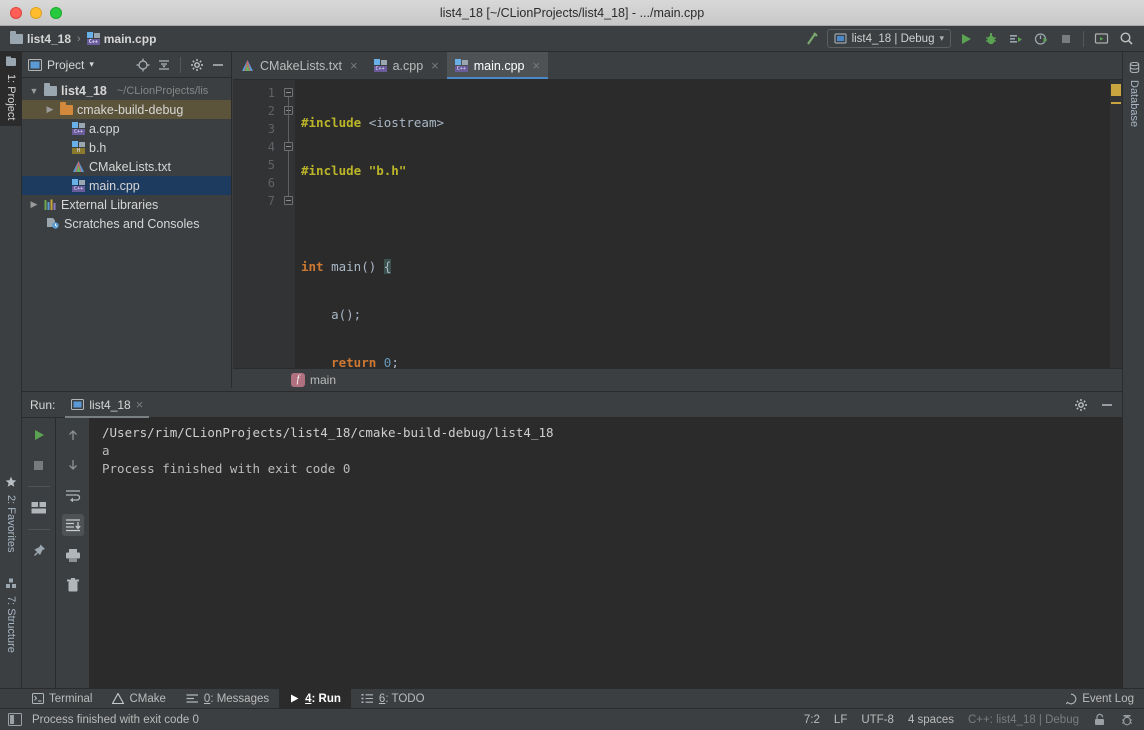  I want to click on tree-expand-icon: ▼, so click(34, 91).